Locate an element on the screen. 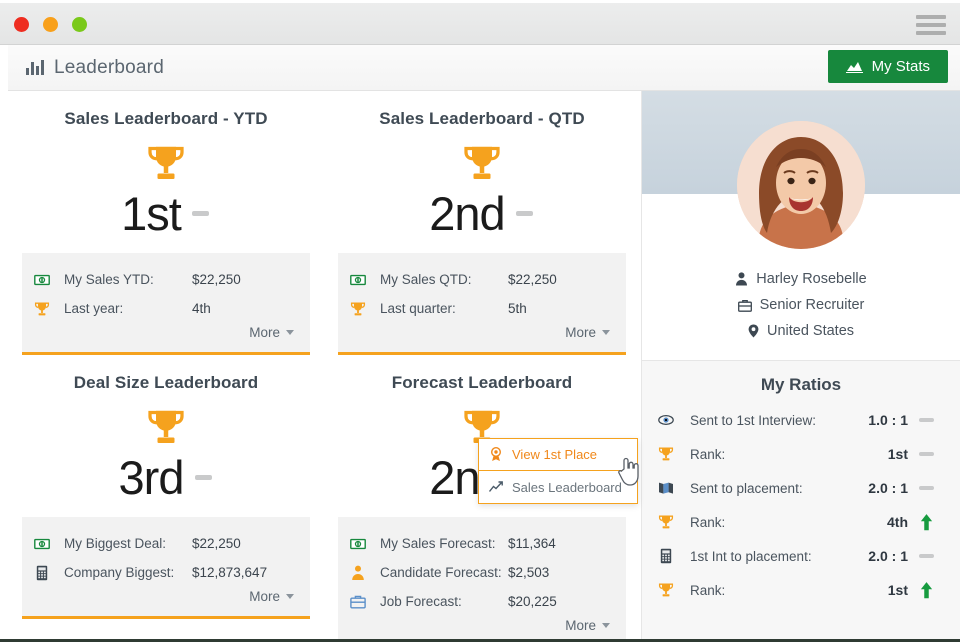  card-rank-row: 2nd is located at coordinates (482, 213).